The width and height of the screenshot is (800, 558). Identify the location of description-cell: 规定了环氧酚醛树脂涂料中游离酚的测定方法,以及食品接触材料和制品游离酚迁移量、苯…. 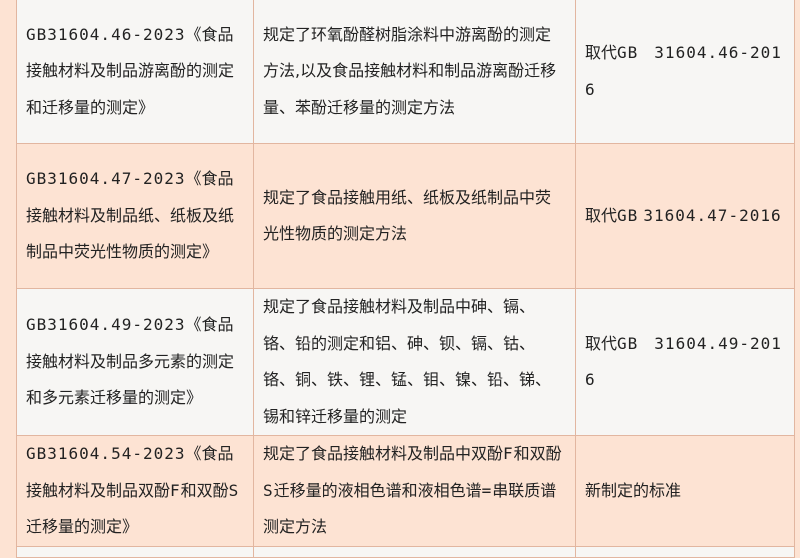
(414, 72).